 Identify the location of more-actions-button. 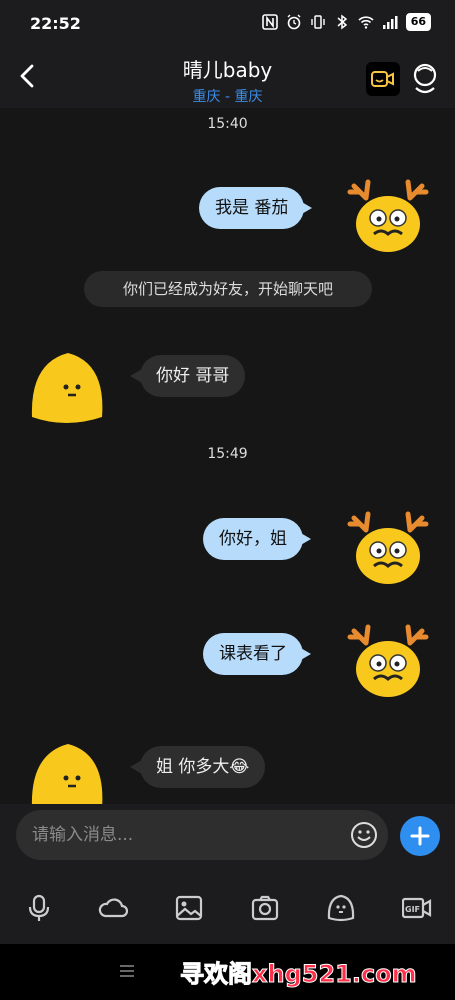
(420, 836).